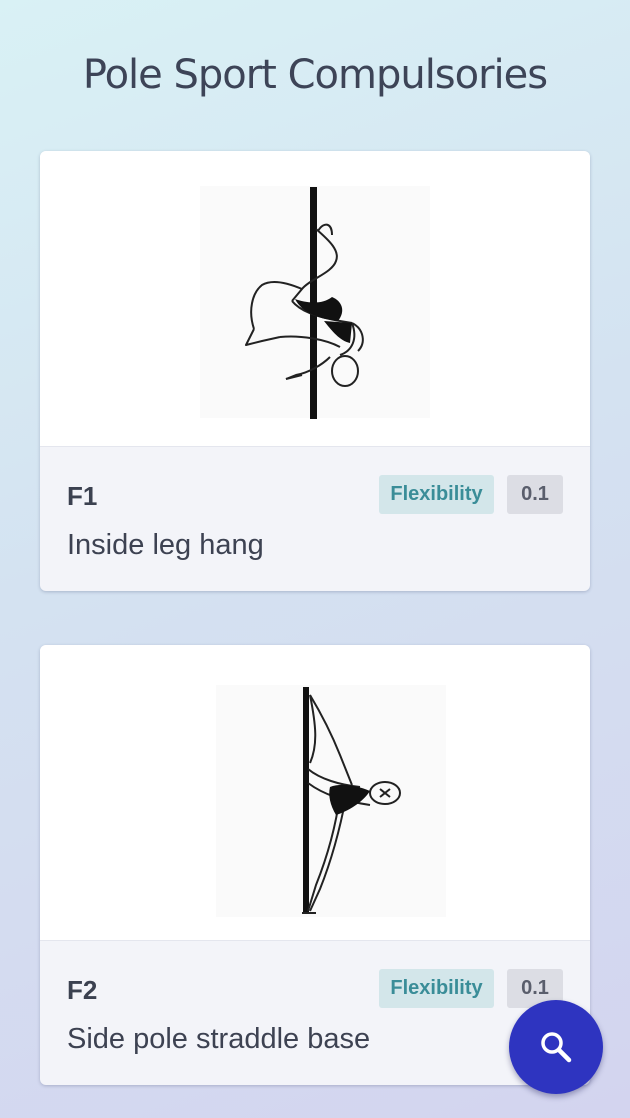 The width and height of the screenshot is (630, 1118). Describe the element at coordinates (315, 519) in the screenshot. I see `card-info: F1 Flexibility 0.1 Inside leg hang` at that location.